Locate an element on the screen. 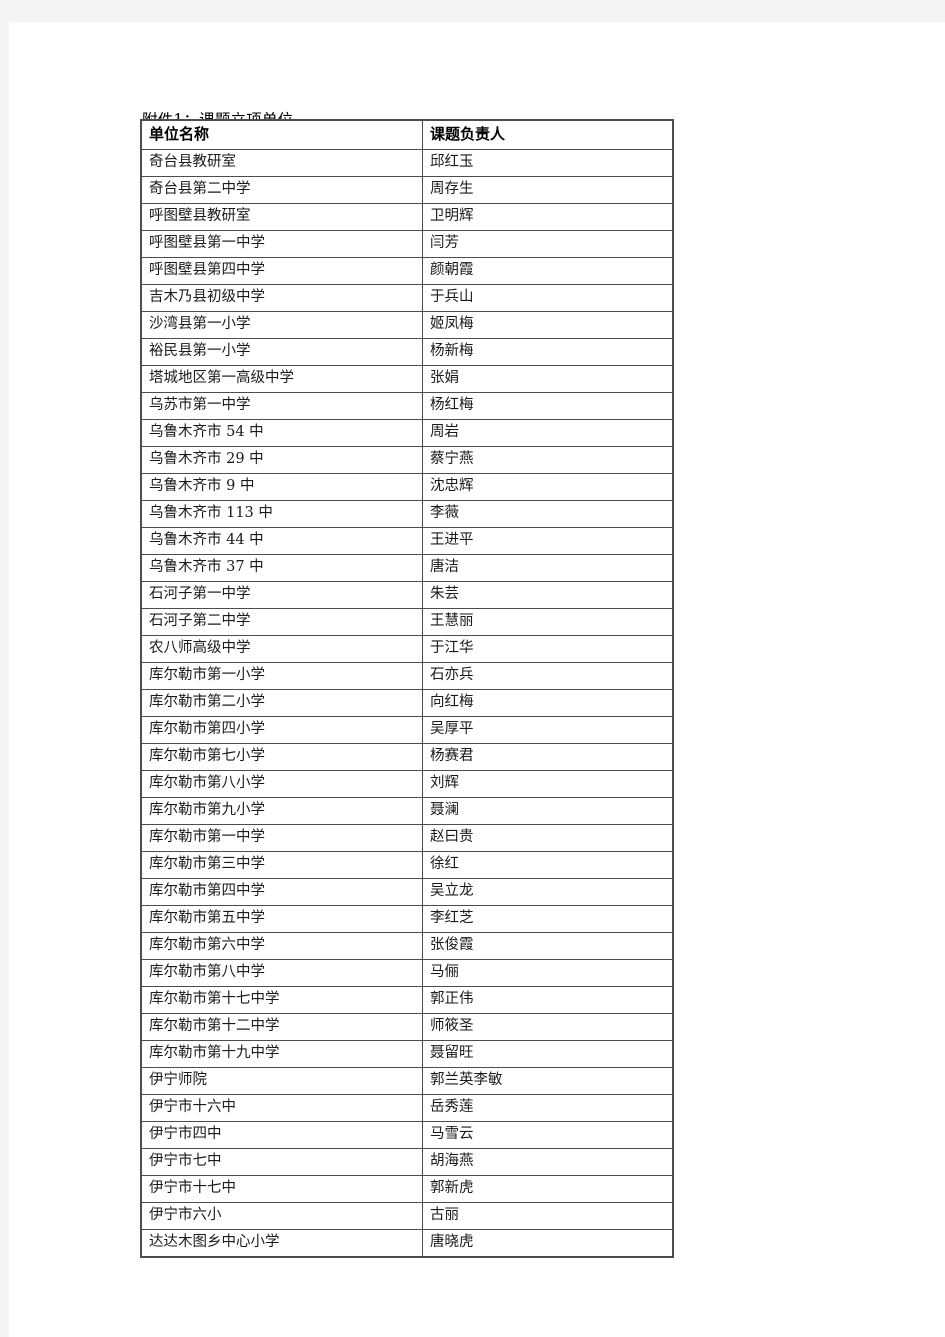 Image resolution: width=945 pixels, height=1337 pixels. cell-project-leader: 古丽 is located at coordinates (547, 1216).